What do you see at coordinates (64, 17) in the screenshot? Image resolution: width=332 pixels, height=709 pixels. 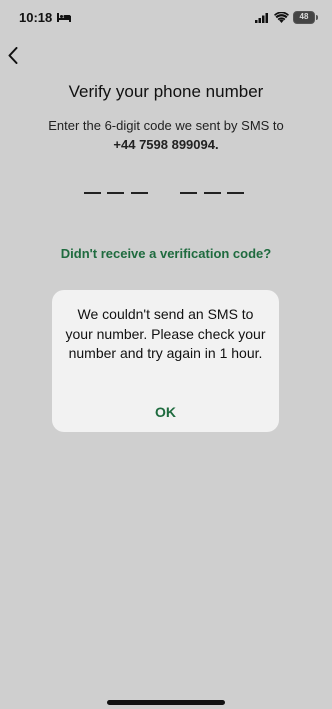 I see `bed-icon` at bounding box center [64, 17].